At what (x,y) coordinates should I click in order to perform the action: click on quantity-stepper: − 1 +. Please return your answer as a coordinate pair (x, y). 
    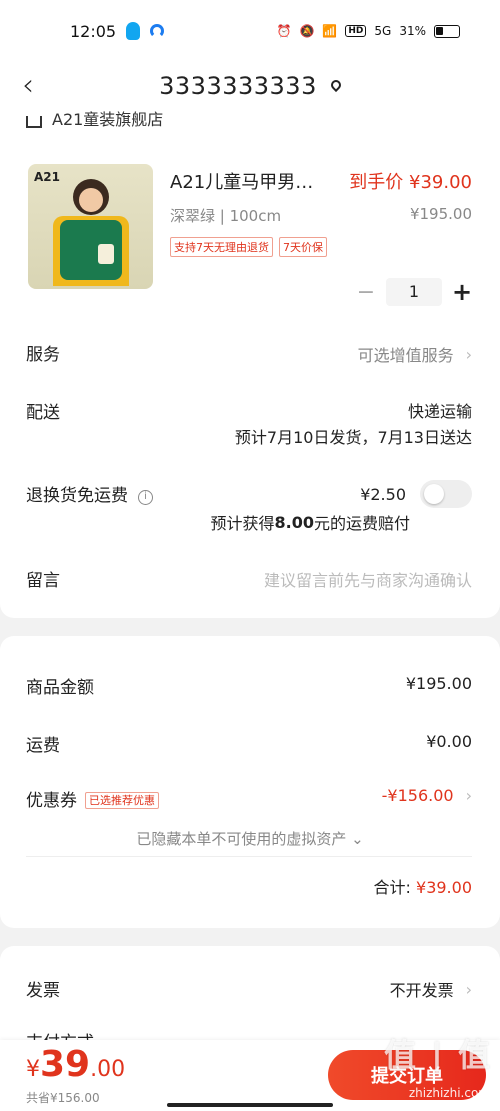
    Looking at the image, I should click on (414, 292).